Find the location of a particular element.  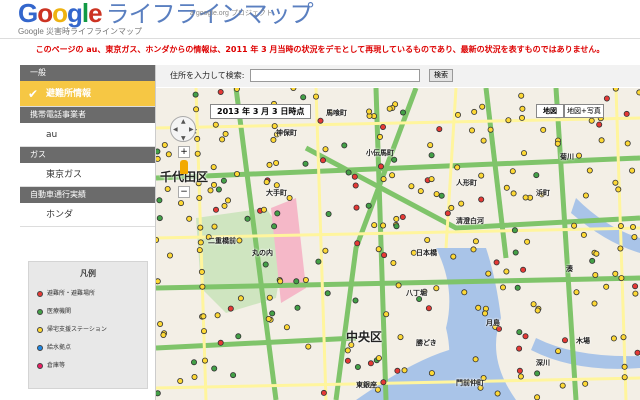

sidebar-item-label: 避難所情報 is located at coordinates (69, 94).